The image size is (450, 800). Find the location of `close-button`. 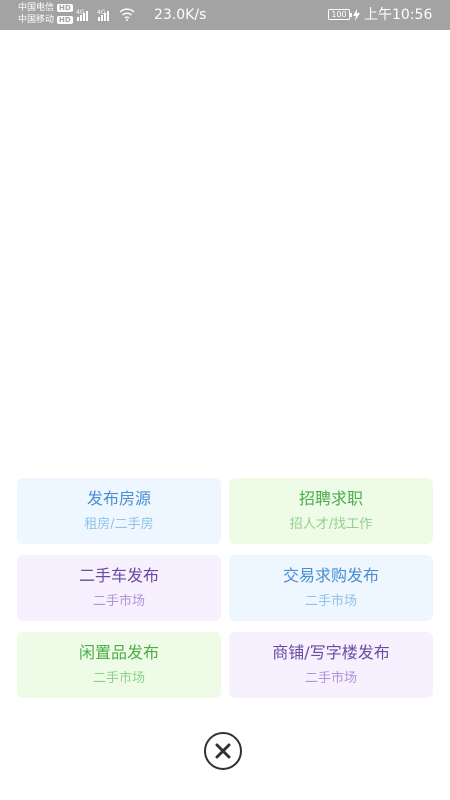

close-button is located at coordinates (223, 751).